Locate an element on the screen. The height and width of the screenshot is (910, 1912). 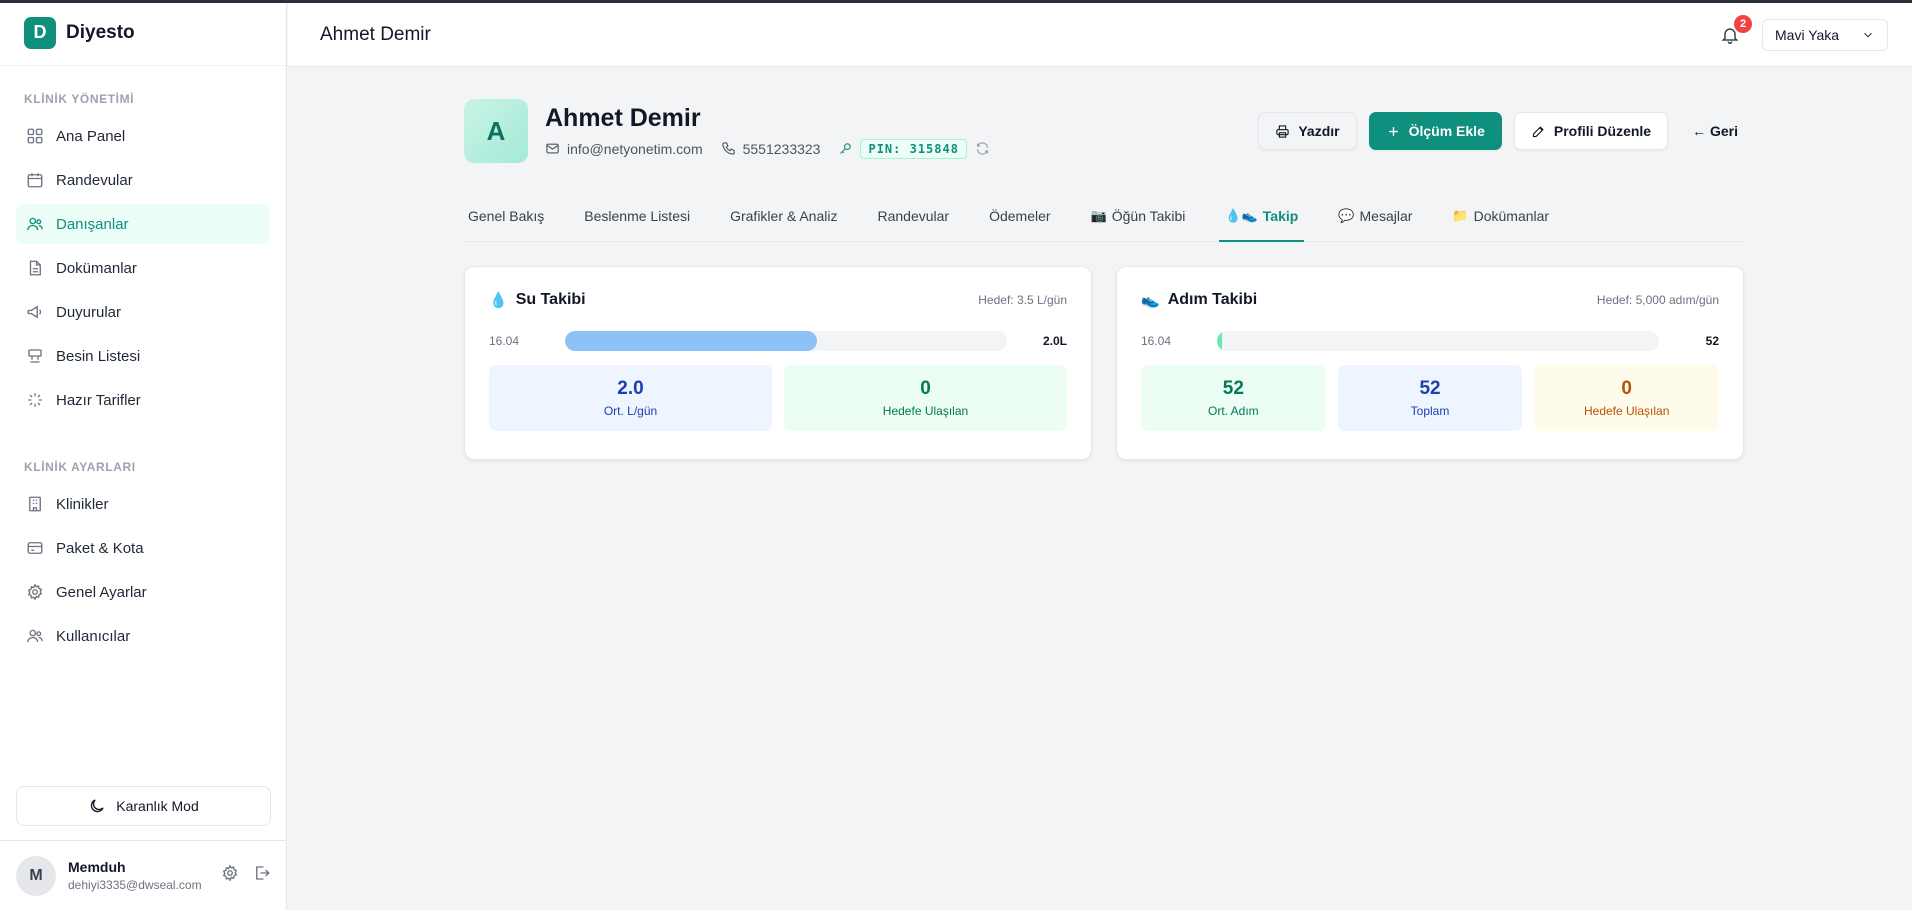
tab-label: Randevular is located at coordinates (913, 215).